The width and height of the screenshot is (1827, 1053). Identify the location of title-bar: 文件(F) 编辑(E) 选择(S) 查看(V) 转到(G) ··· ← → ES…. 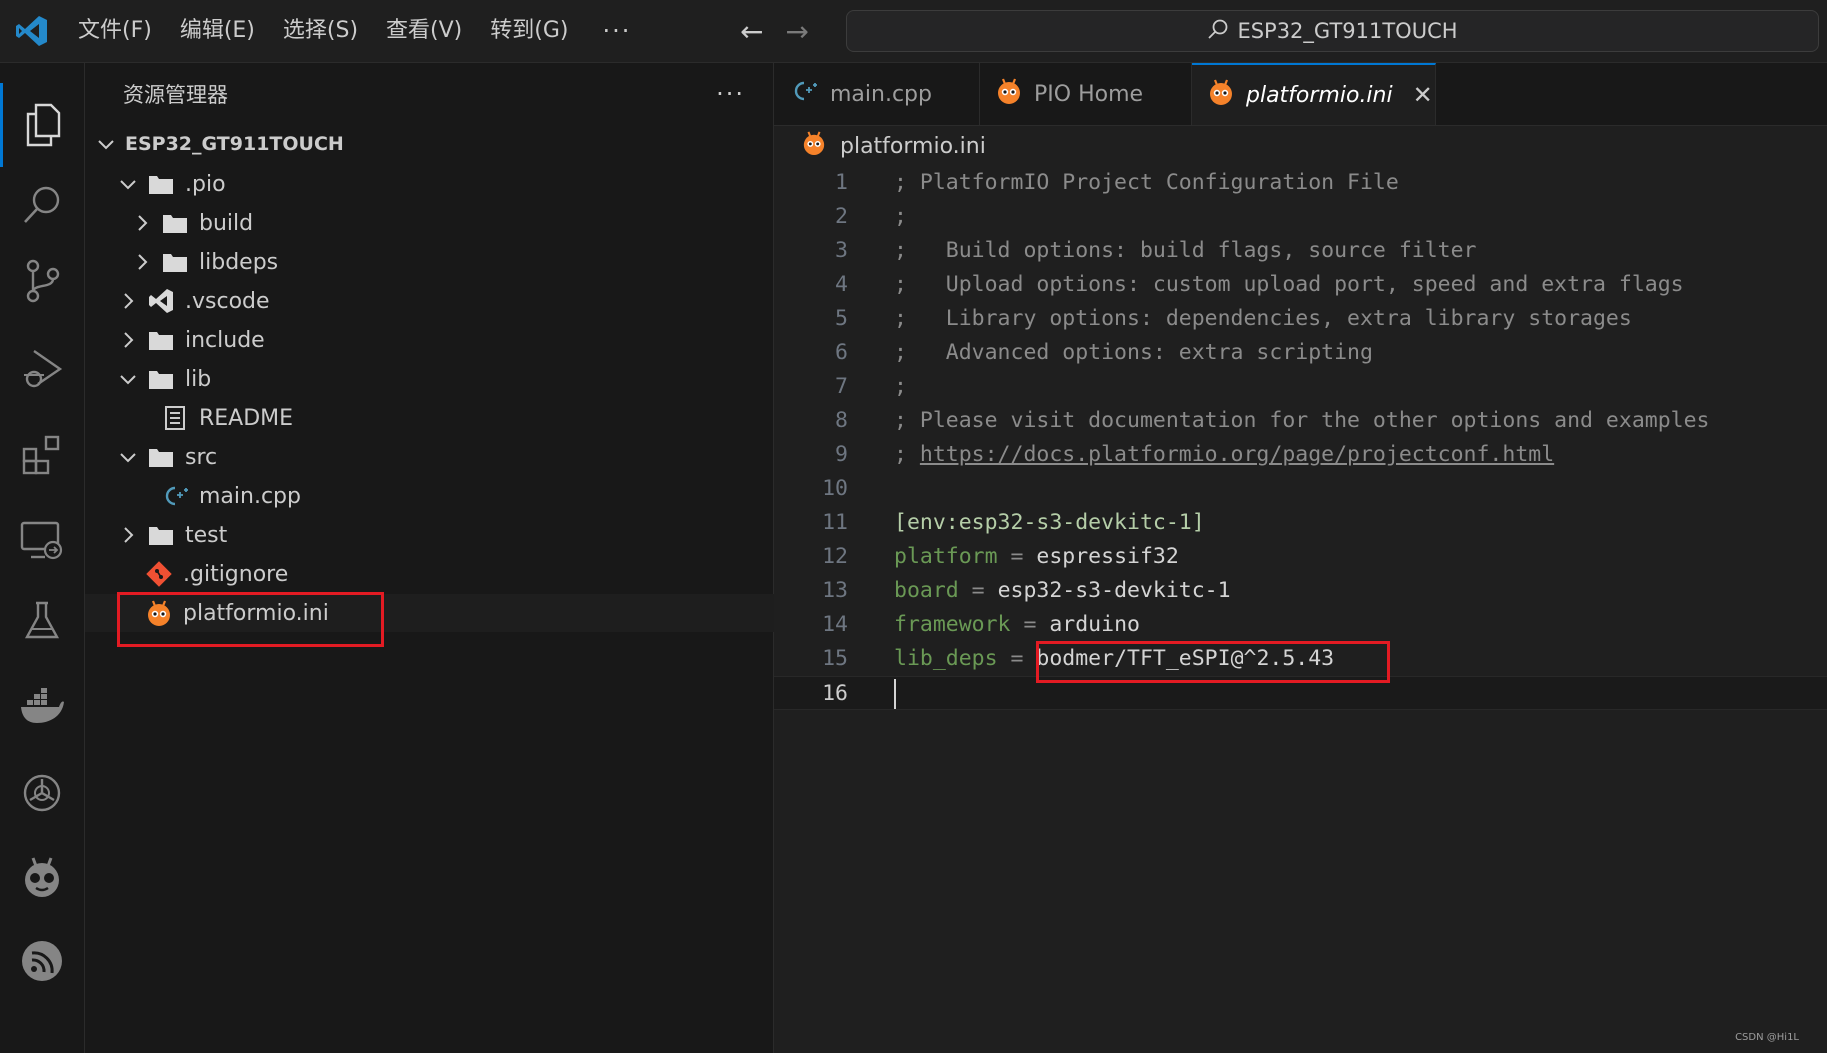
(913, 31).